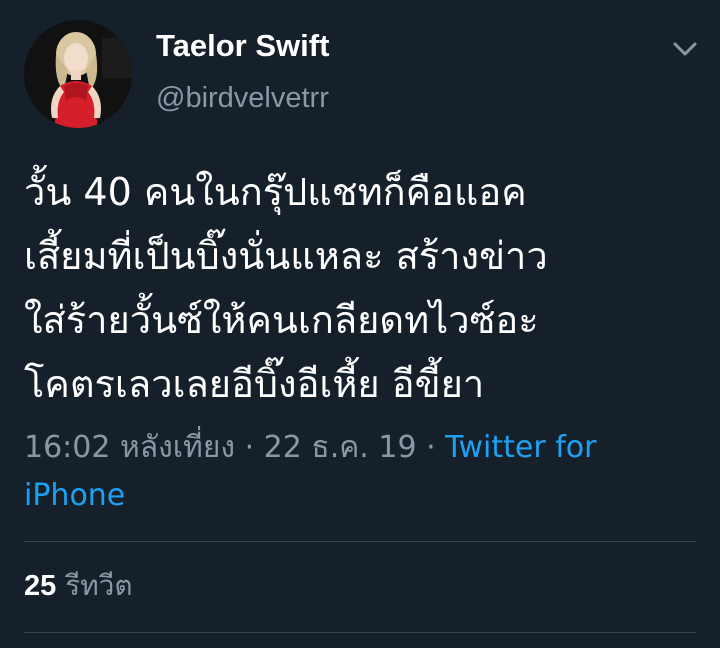 This screenshot has height=648, width=720. I want to click on tweet-text-line: เสี้ยมที่เป็นบิ๊งนั่นแหละ สร้างข่าว, so click(286, 256).